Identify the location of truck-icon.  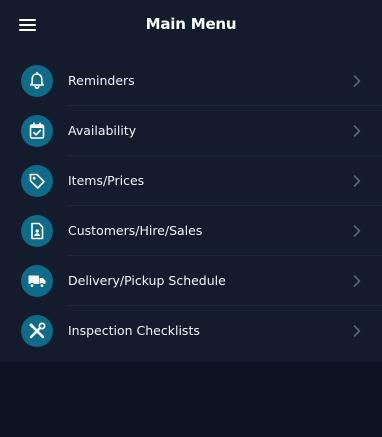
(37, 282).